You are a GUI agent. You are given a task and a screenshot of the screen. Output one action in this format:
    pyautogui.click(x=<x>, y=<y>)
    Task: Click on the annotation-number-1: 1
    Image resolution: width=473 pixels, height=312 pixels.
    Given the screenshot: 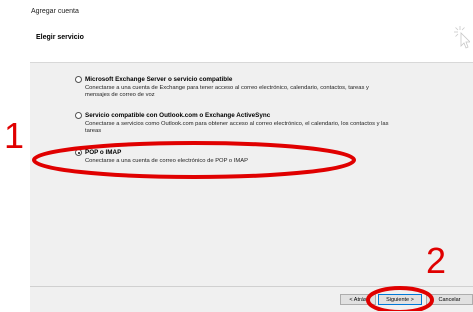 What is the action you would take?
    pyautogui.click(x=14, y=135)
    